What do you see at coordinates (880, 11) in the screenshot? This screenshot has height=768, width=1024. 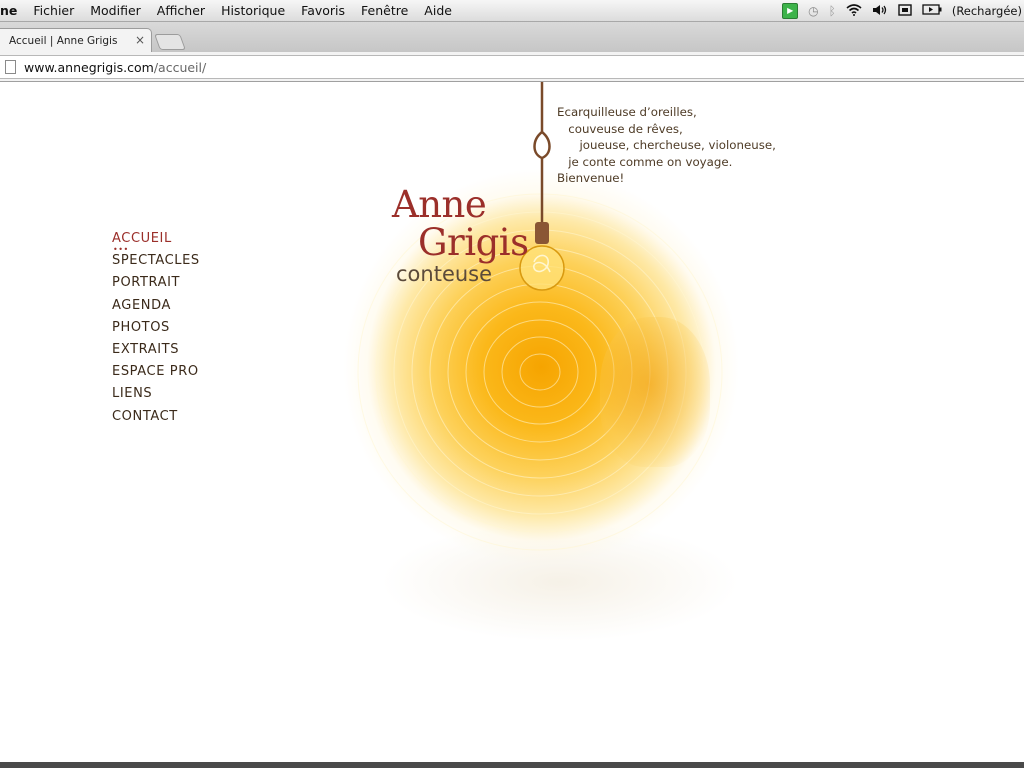 I see `volume-icon` at bounding box center [880, 11].